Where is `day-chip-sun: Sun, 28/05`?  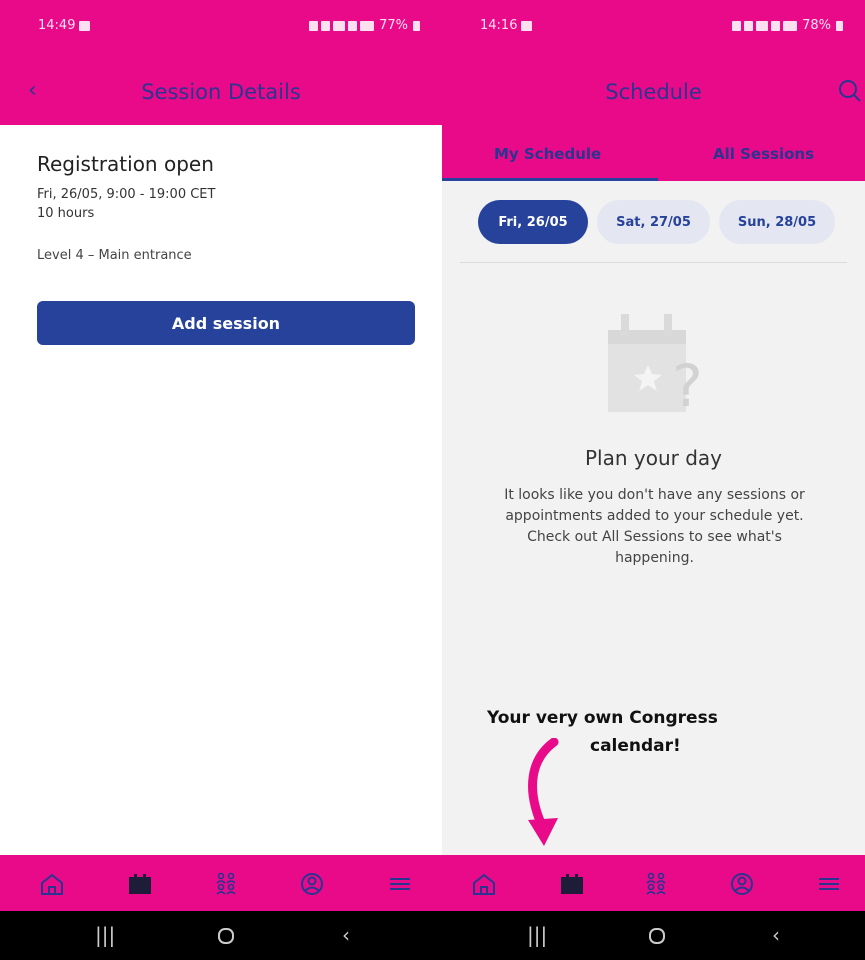 day-chip-sun: Sun, 28/05 is located at coordinates (777, 222).